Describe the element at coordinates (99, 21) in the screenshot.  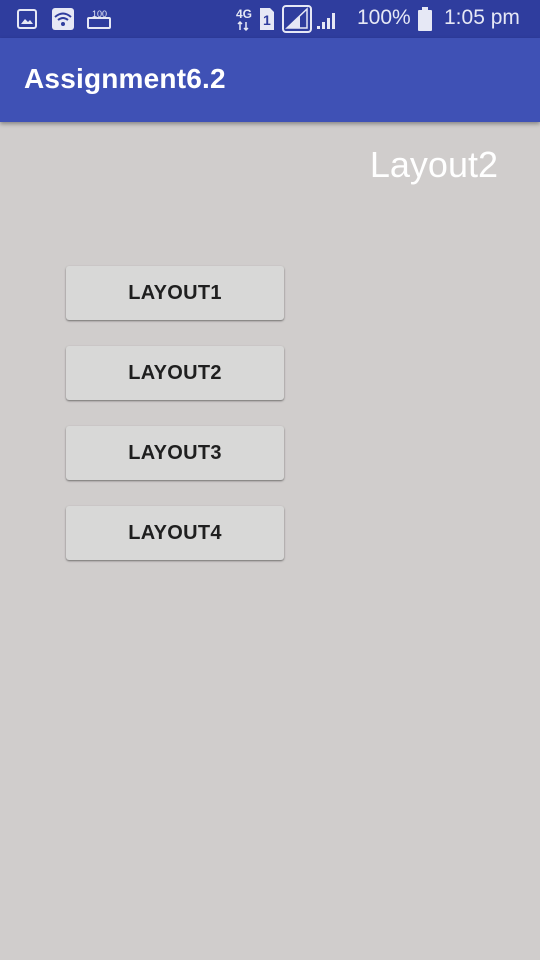
I see `battery-100-icon: 100` at that location.